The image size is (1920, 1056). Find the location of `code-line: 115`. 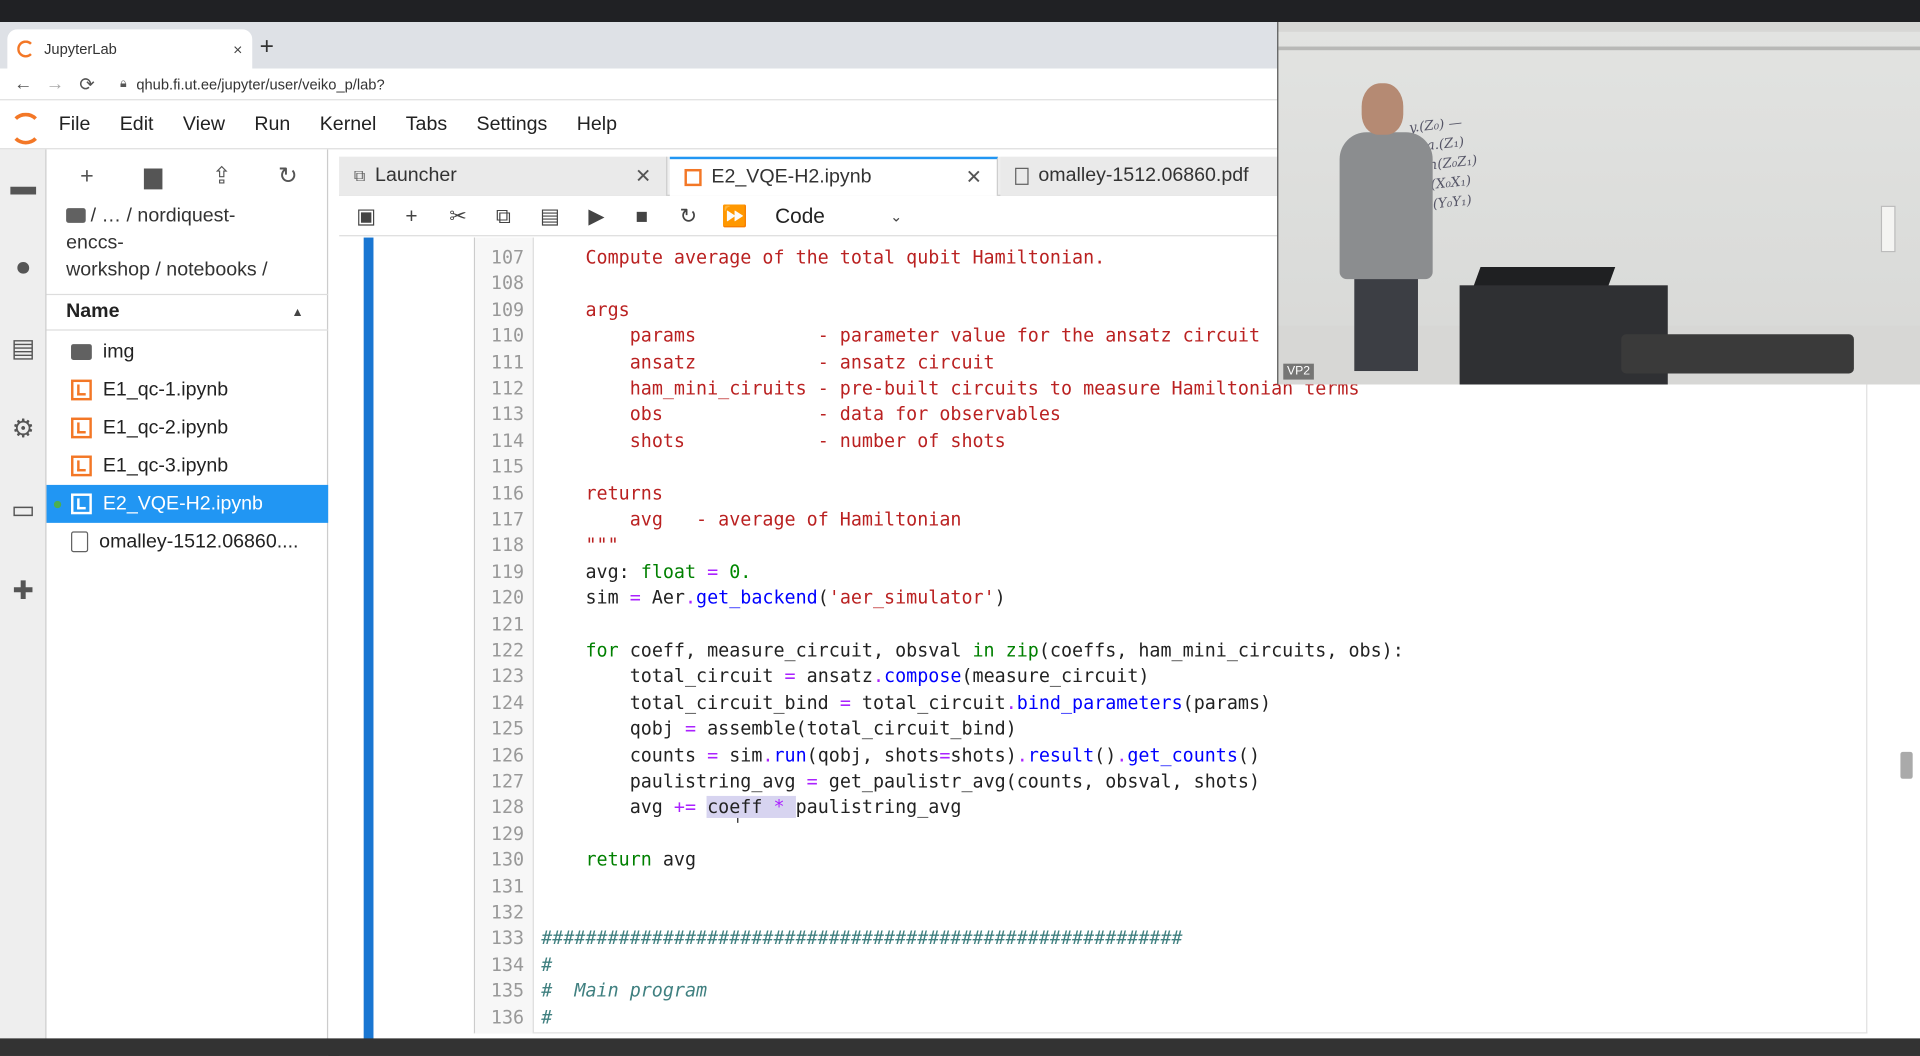

code-line: 115 is located at coordinates (1148, 468).